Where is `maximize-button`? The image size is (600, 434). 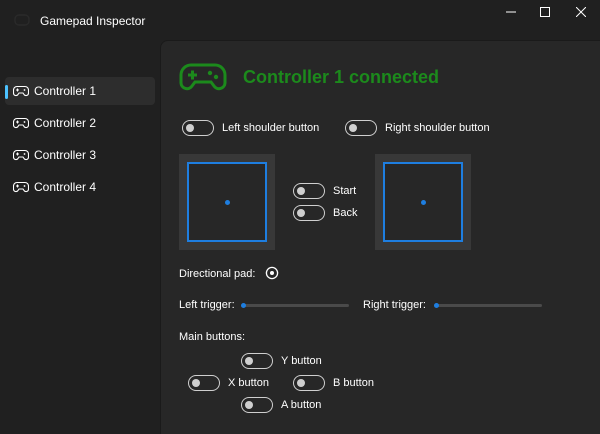 maximize-button is located at coordinates (545, 12).